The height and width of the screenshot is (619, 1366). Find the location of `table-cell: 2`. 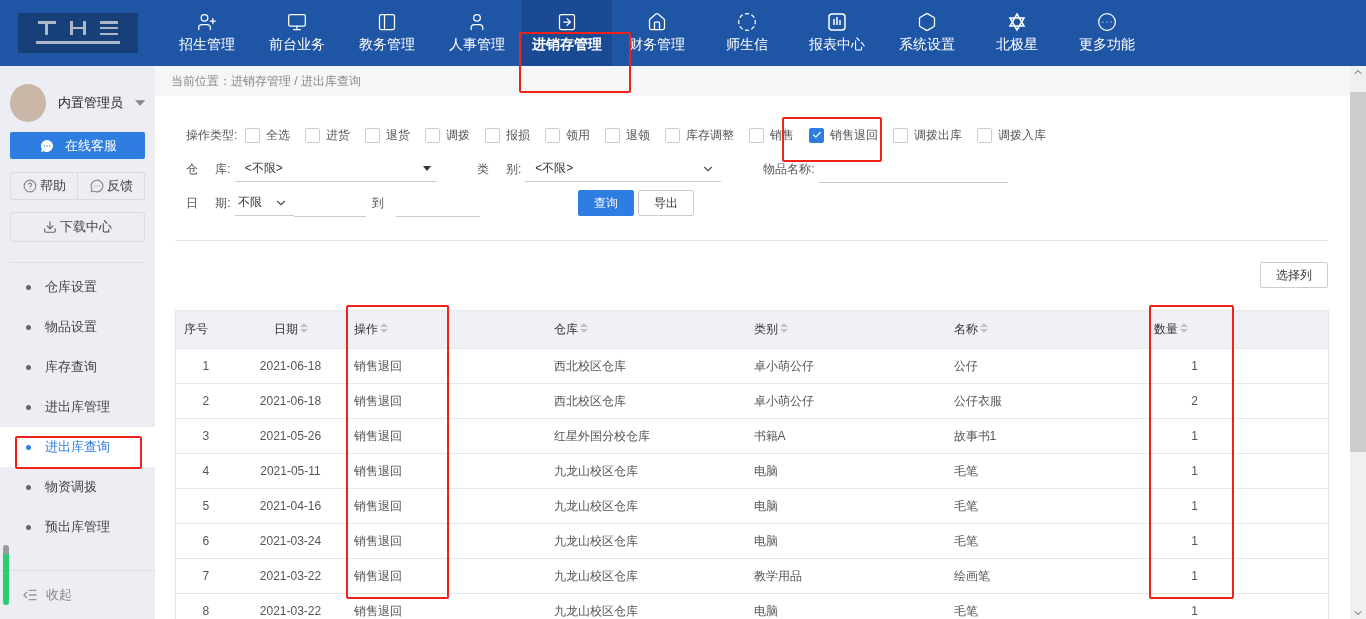

table-cell: 2 is located at coordinates (205, 401).